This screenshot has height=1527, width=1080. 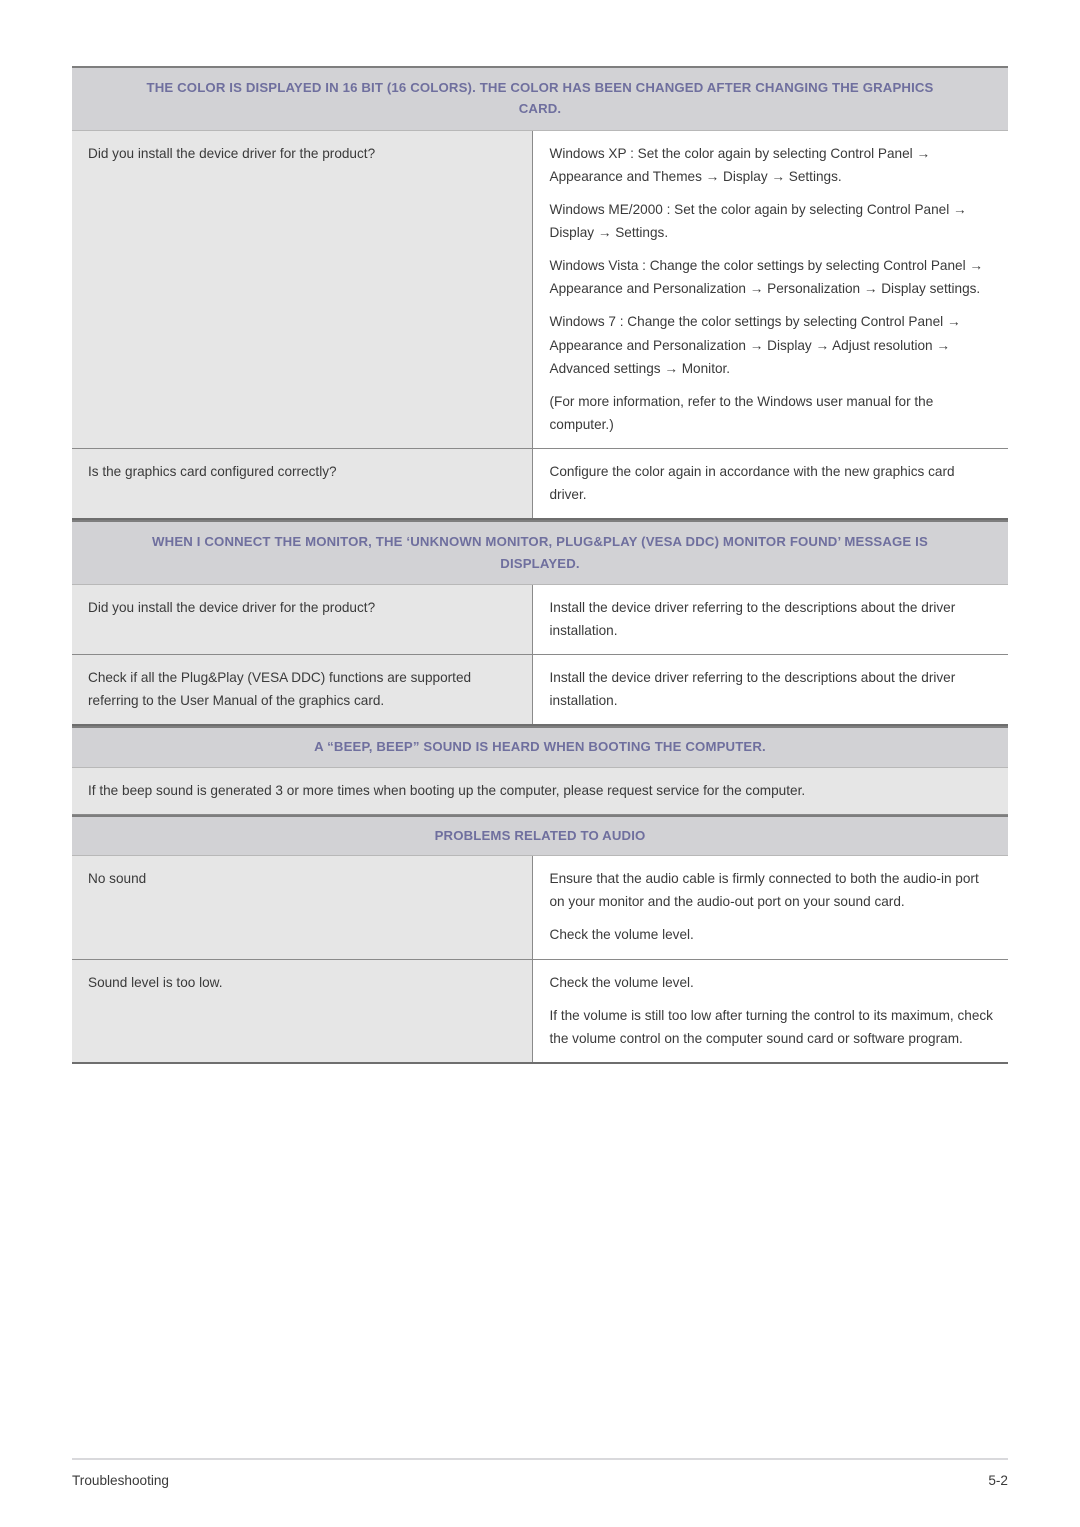 I want to click on footer-page-number: 5-2, so click(x=998, y=1480).